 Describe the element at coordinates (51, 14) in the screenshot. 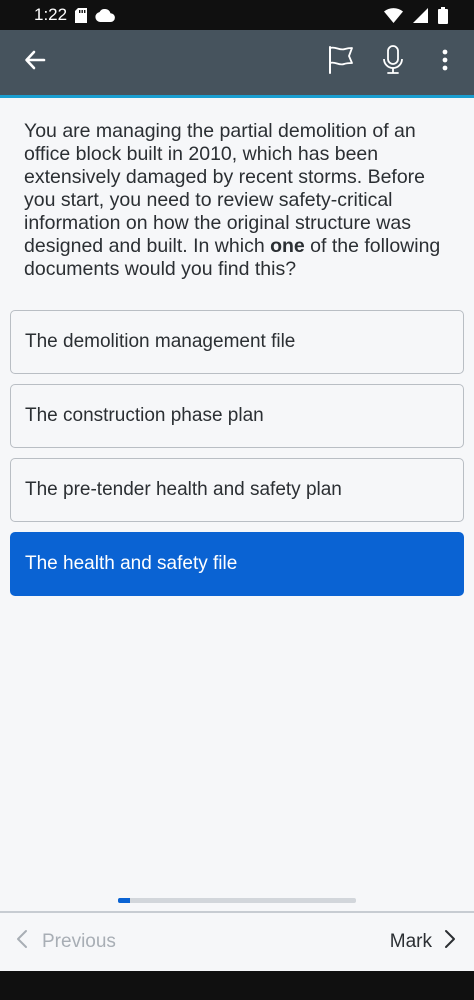

I see `status-time: 1:22` at that location.